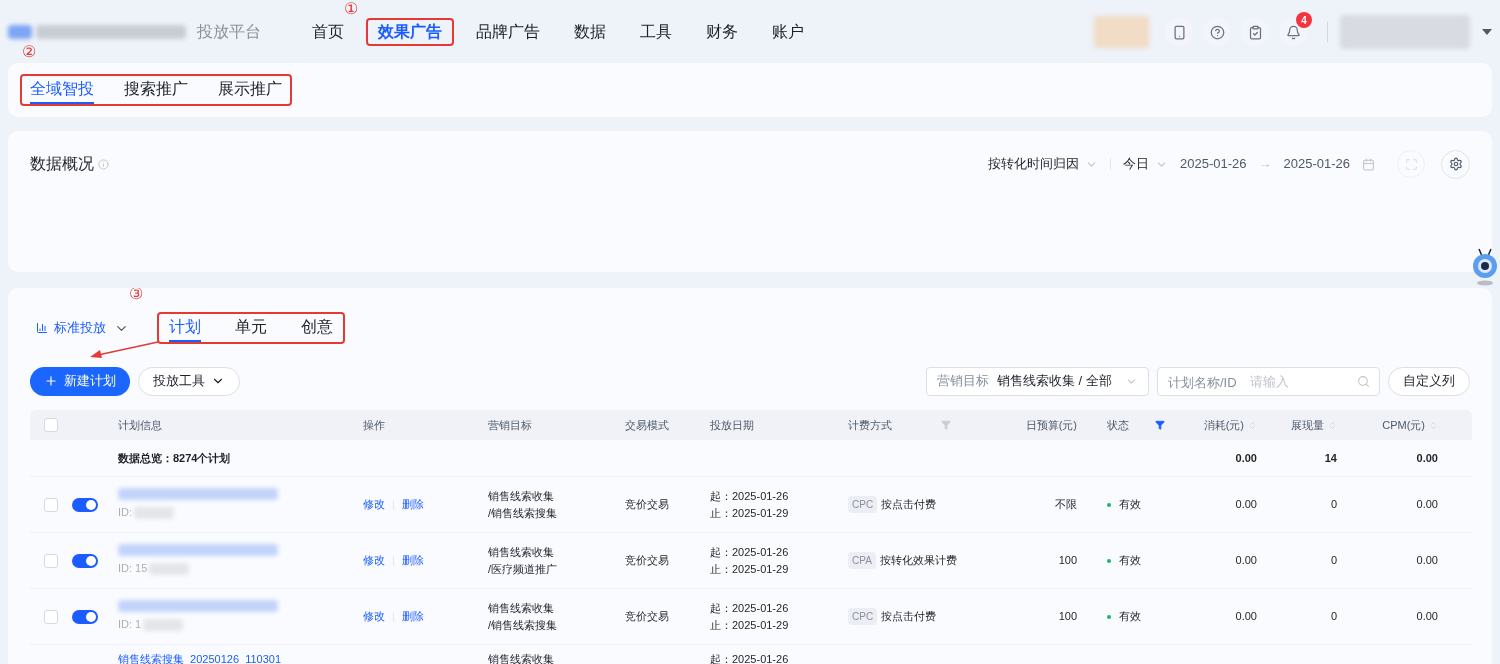  Describe the element at coordinates (1330, 458) in the screenshot. I see `table-cell-text: 14` at that location.